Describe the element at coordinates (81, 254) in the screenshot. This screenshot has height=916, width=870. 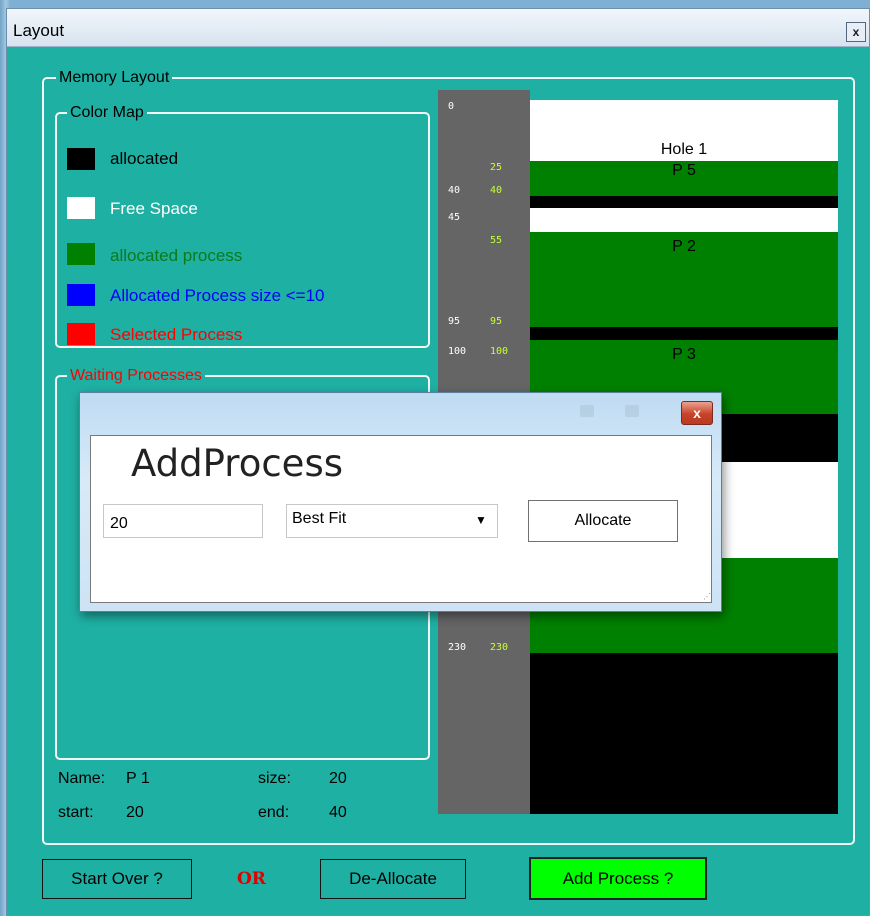
I see `allocated-process-swatch` at that location.